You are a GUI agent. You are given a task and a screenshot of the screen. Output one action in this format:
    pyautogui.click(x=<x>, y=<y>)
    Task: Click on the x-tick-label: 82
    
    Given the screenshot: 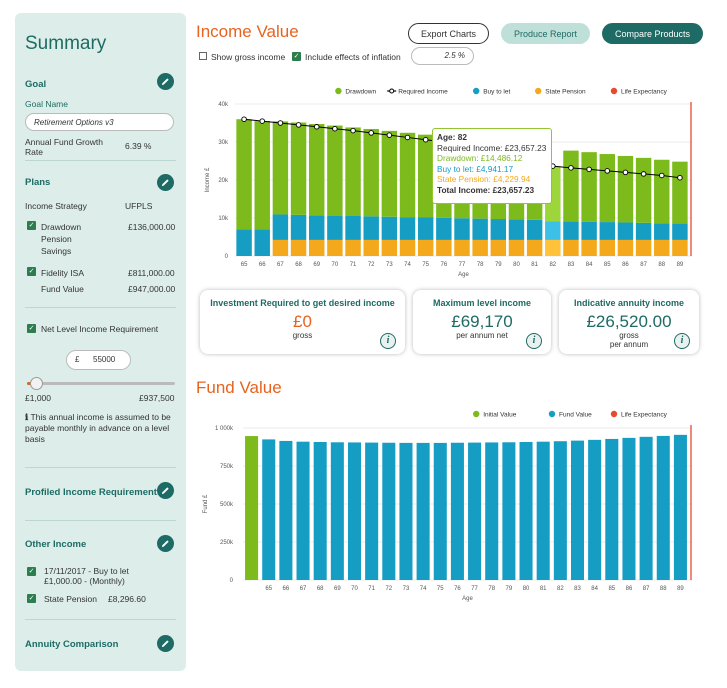 What is the action you would take?
    pyautogui.click(x=552, y=265)
    